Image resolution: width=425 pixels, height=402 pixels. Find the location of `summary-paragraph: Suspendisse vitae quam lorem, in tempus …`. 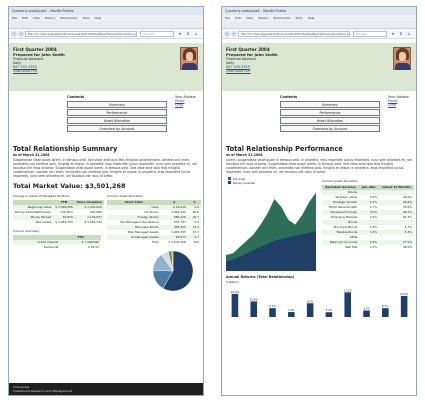

summary-paragraph: Suspendisse vitae quam lorem, in tempus … is located at coordinates (105, 168).